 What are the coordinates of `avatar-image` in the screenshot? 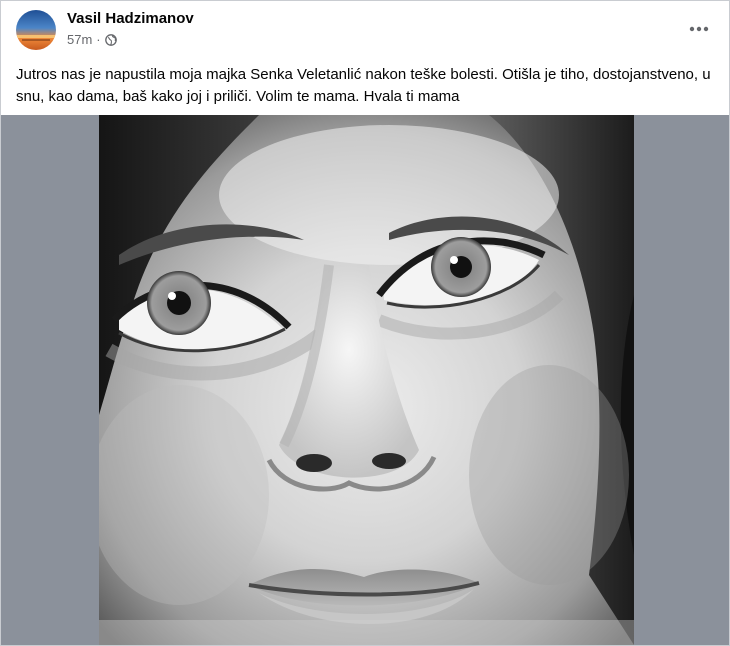 It's located at (36, 30).